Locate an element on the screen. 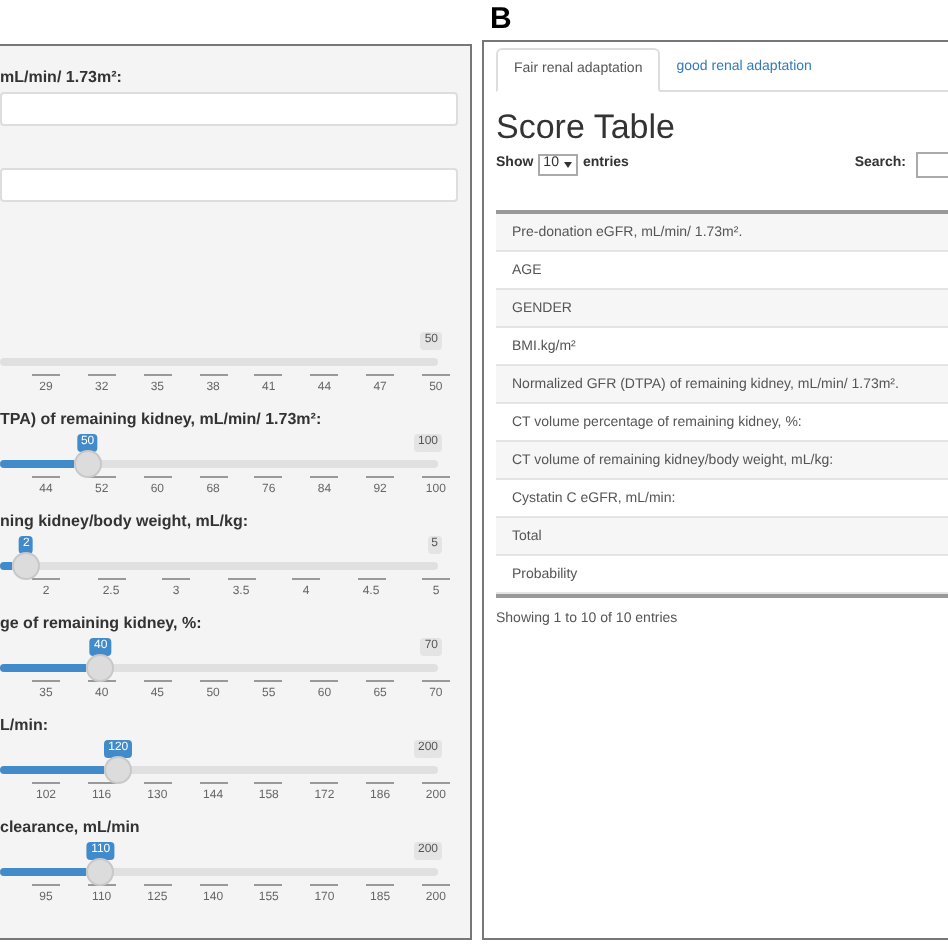 The image size is (948, 948). caret-icon is located at coordinates (568, 165).